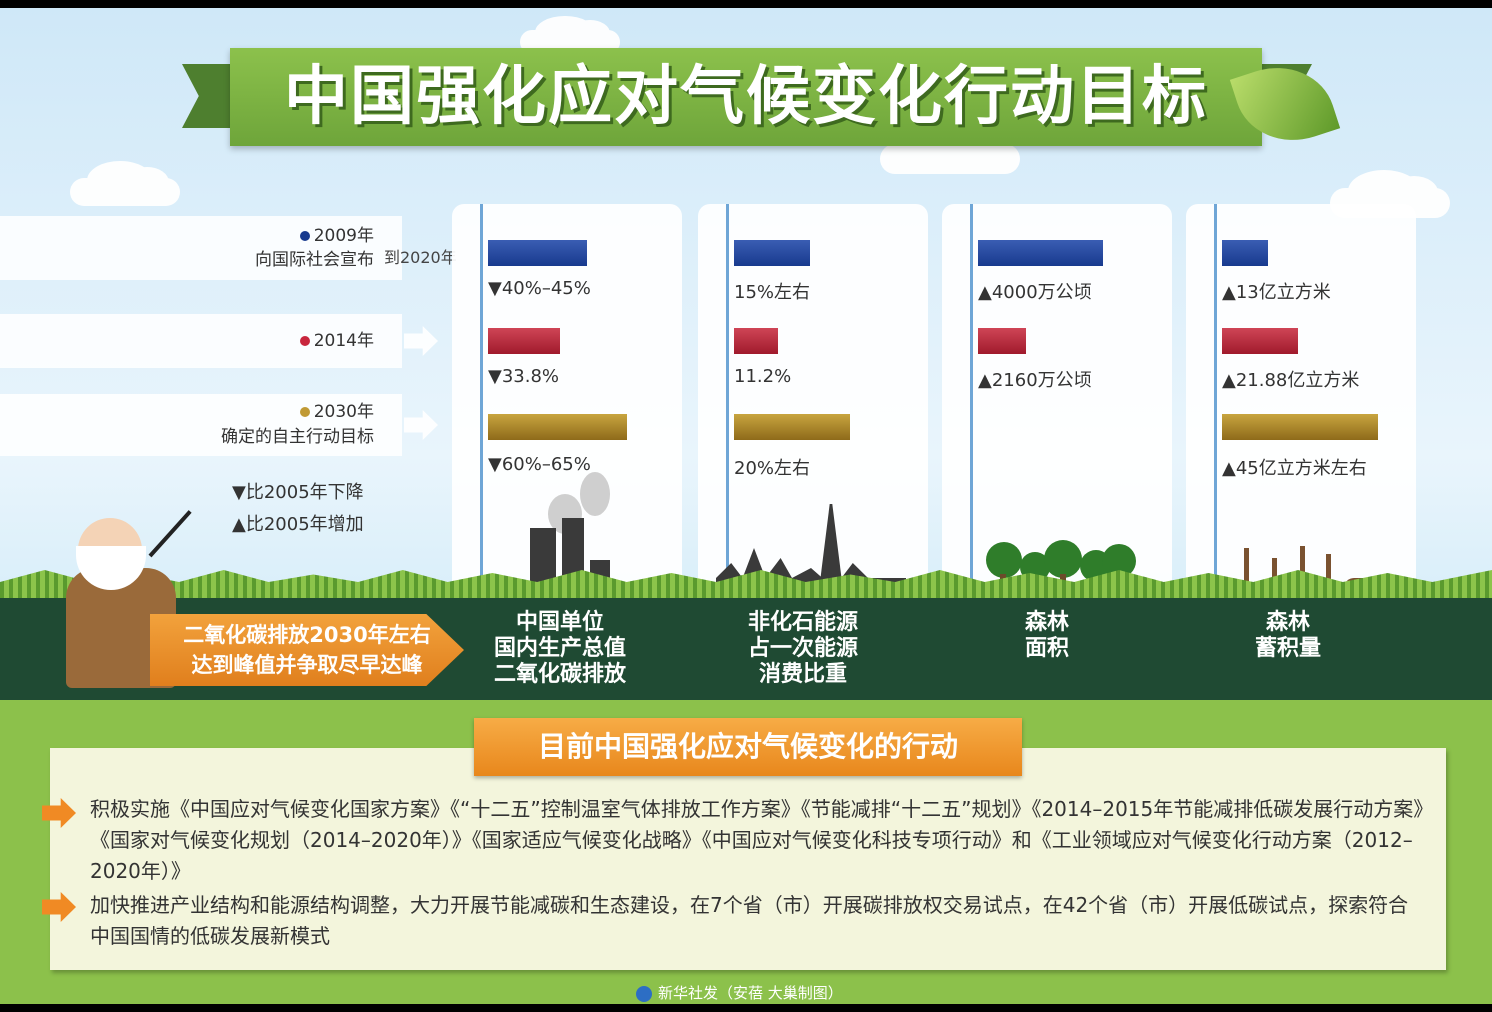 The width and height of the screenshot is (1492, 1012). What do you see at coordinates (813, 404) in the screenshot?
I see `indicator-panel: 15%左右 11.2% 20%左右` at bounding box center [813, 404].